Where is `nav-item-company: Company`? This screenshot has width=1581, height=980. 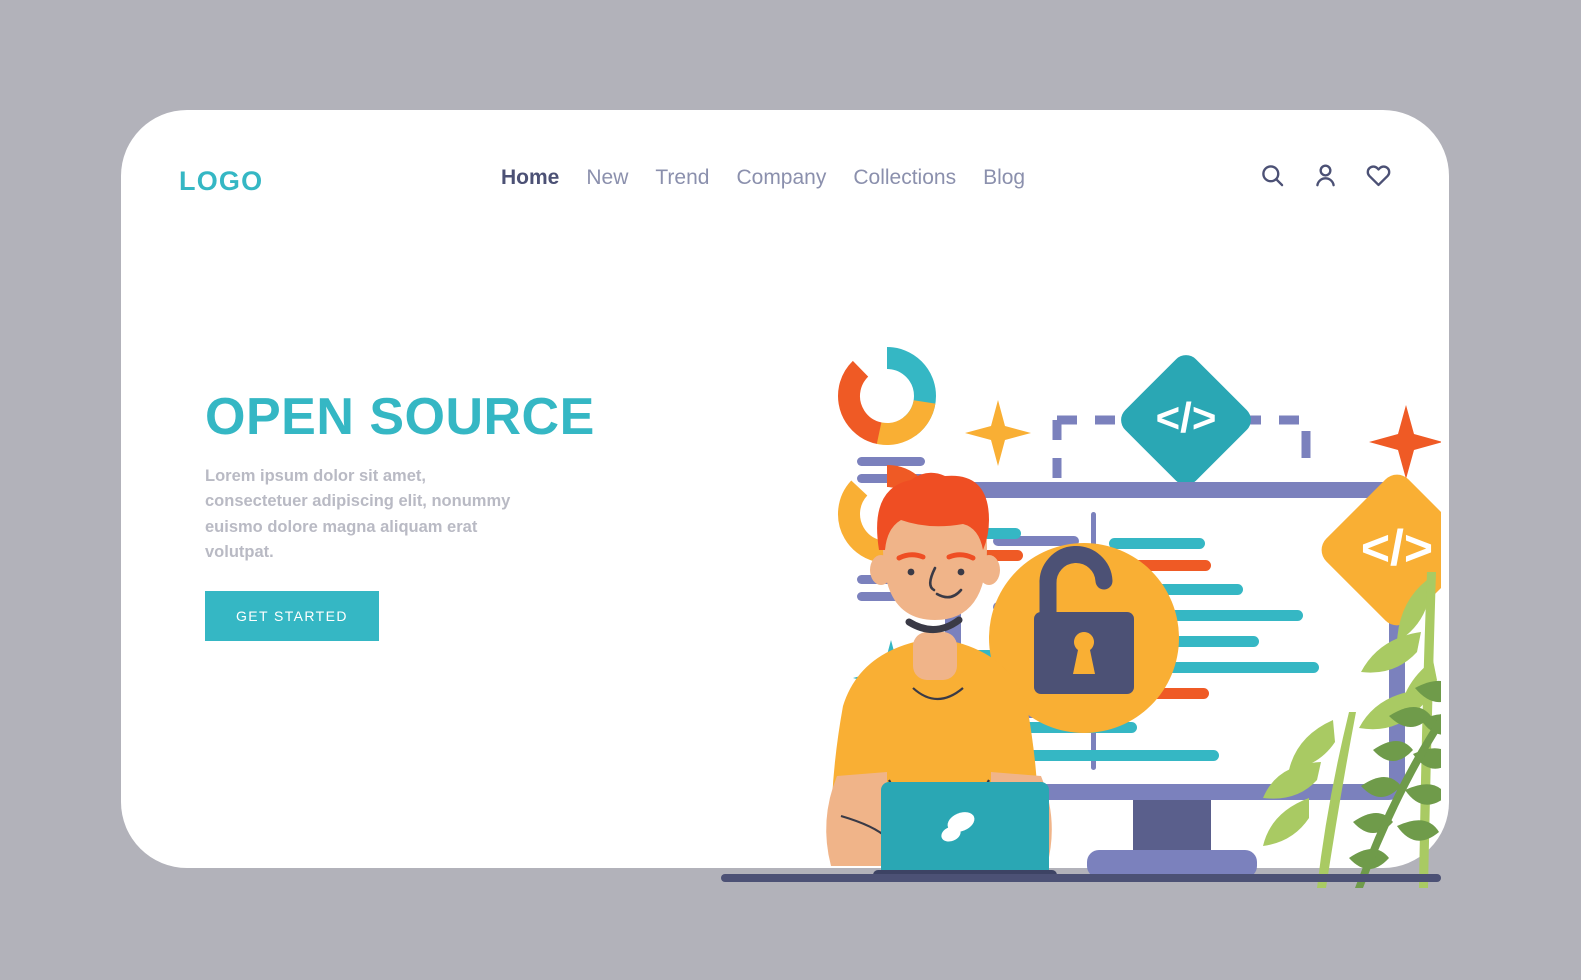 nav-item-company: Company is located at coordinates (781, 178).